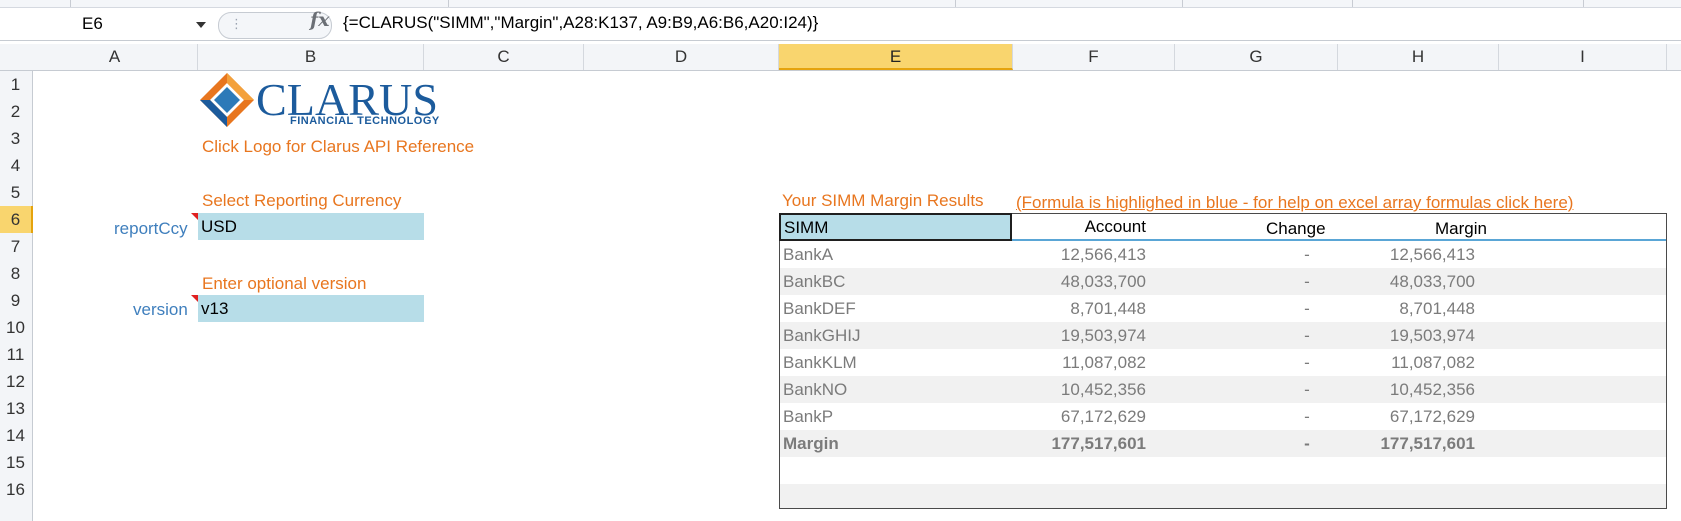 The height and width of the screenshot is (521, 1681). What do you see at coordinates (1103, 389) in the screenshot?
I see `row-account: 10,452,356` at bounding box center [1103, 389].